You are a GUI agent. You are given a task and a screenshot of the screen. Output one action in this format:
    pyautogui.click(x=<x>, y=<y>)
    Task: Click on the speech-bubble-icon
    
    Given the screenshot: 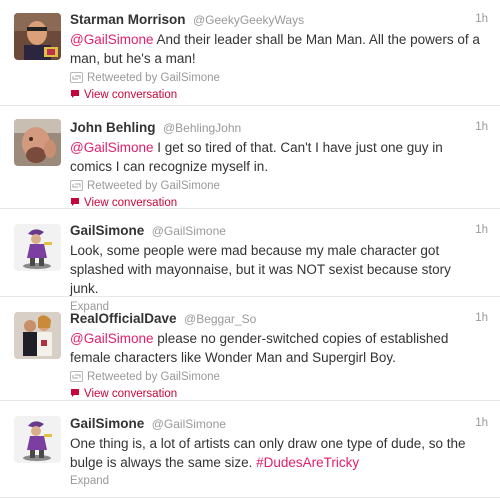 What is the action you would take?
    pyautogui.click(x=75, y=96)
    